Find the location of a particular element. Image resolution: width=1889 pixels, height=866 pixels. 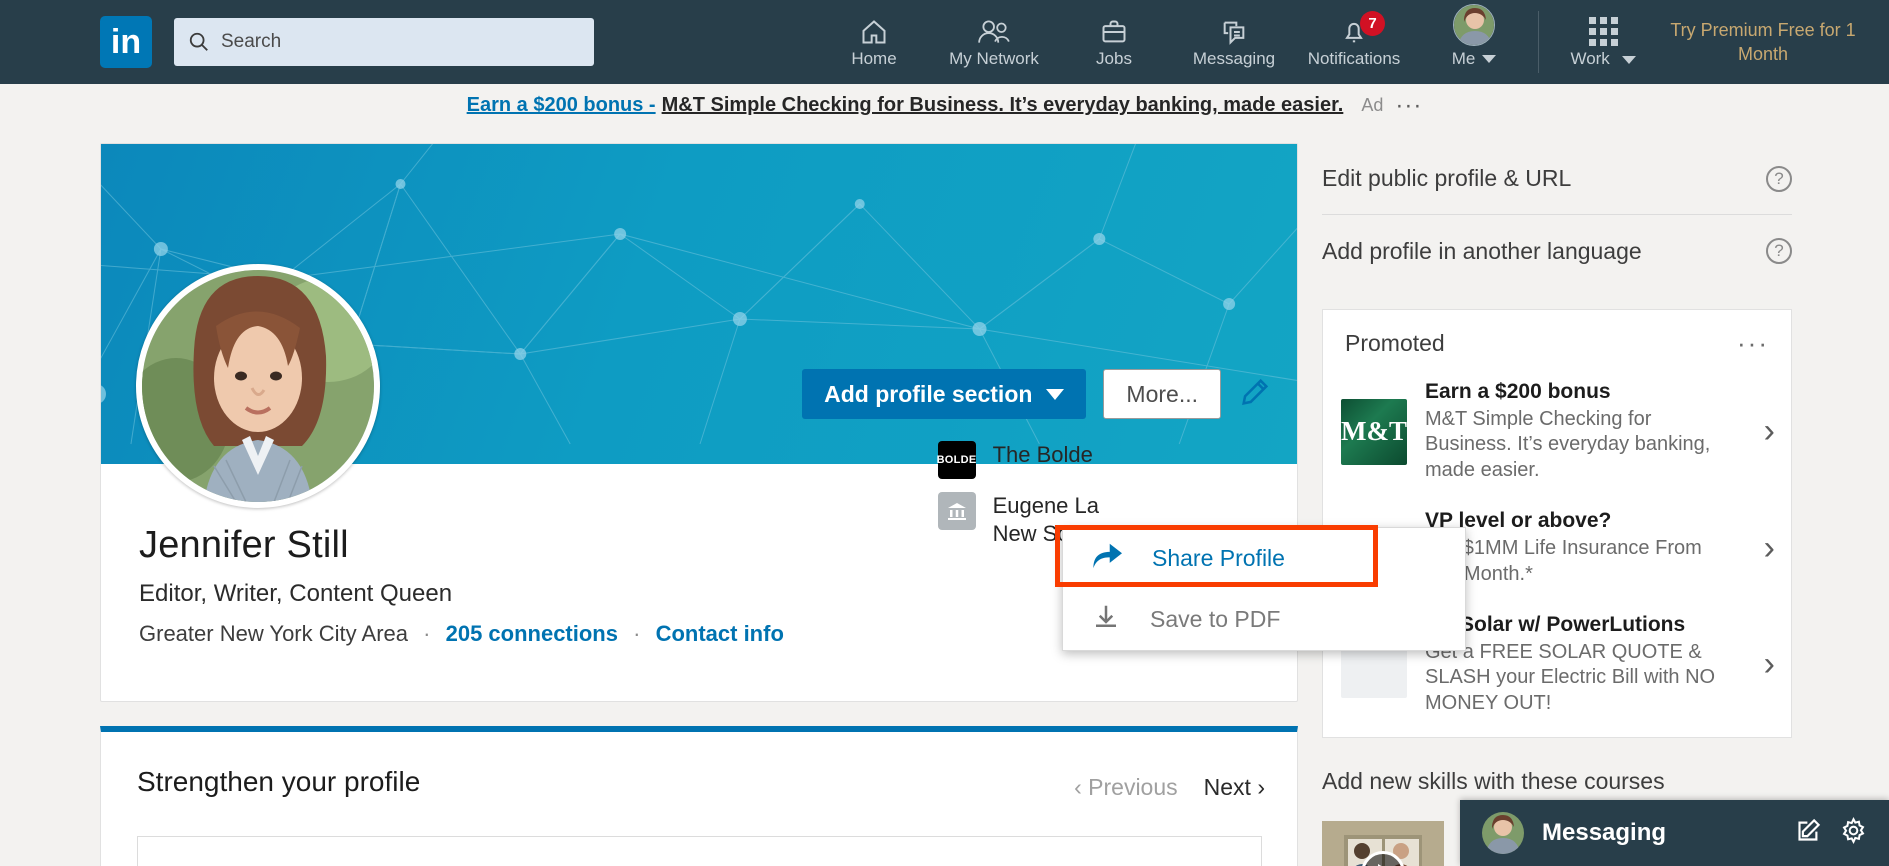

nav-label: Notifications is located at coordinates (1354, 58).